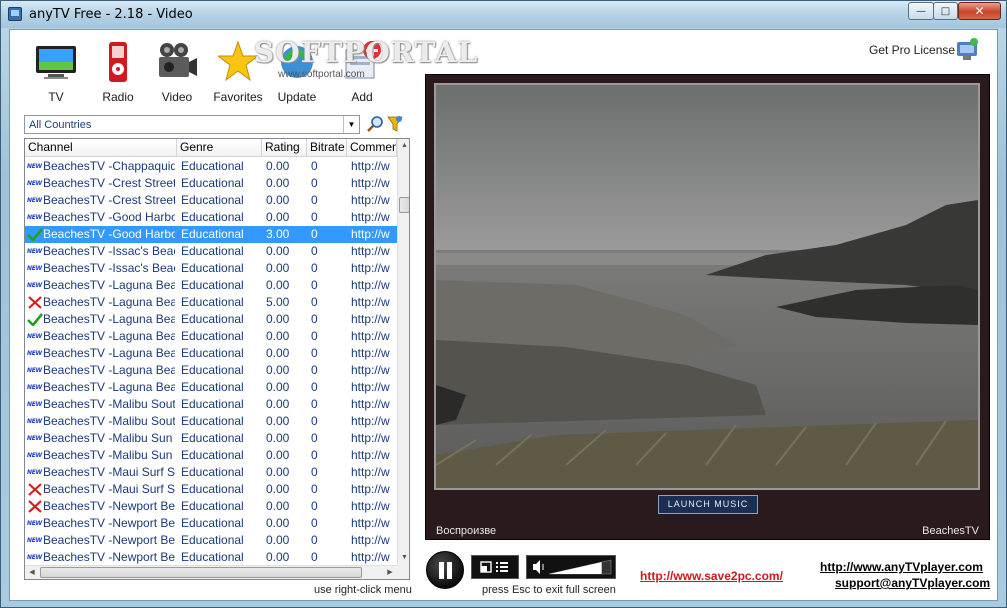 The image size is (1007, 608). What do you see at coordinates (118, 97) in the screenshot?
I see `toolbar-radio-label: Radio` at bounding box center [118, 97].